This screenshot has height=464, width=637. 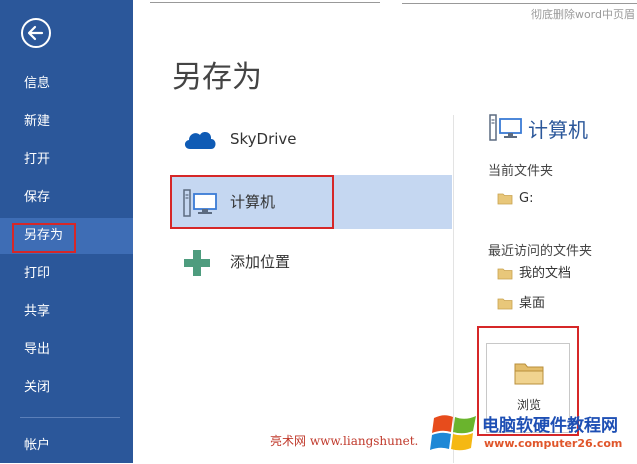 I want to click on nav-save: 保存, so click(x=66, y=198).